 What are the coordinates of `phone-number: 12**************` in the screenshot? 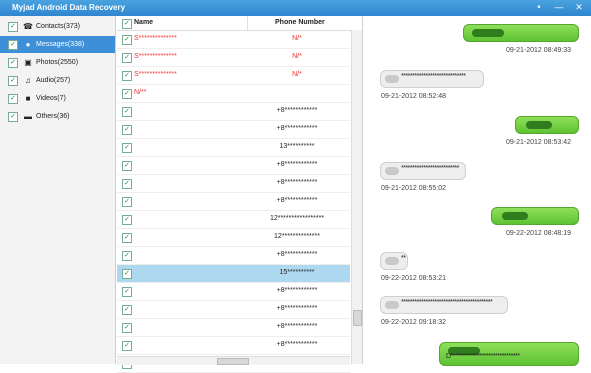 It's located at (297, 236).